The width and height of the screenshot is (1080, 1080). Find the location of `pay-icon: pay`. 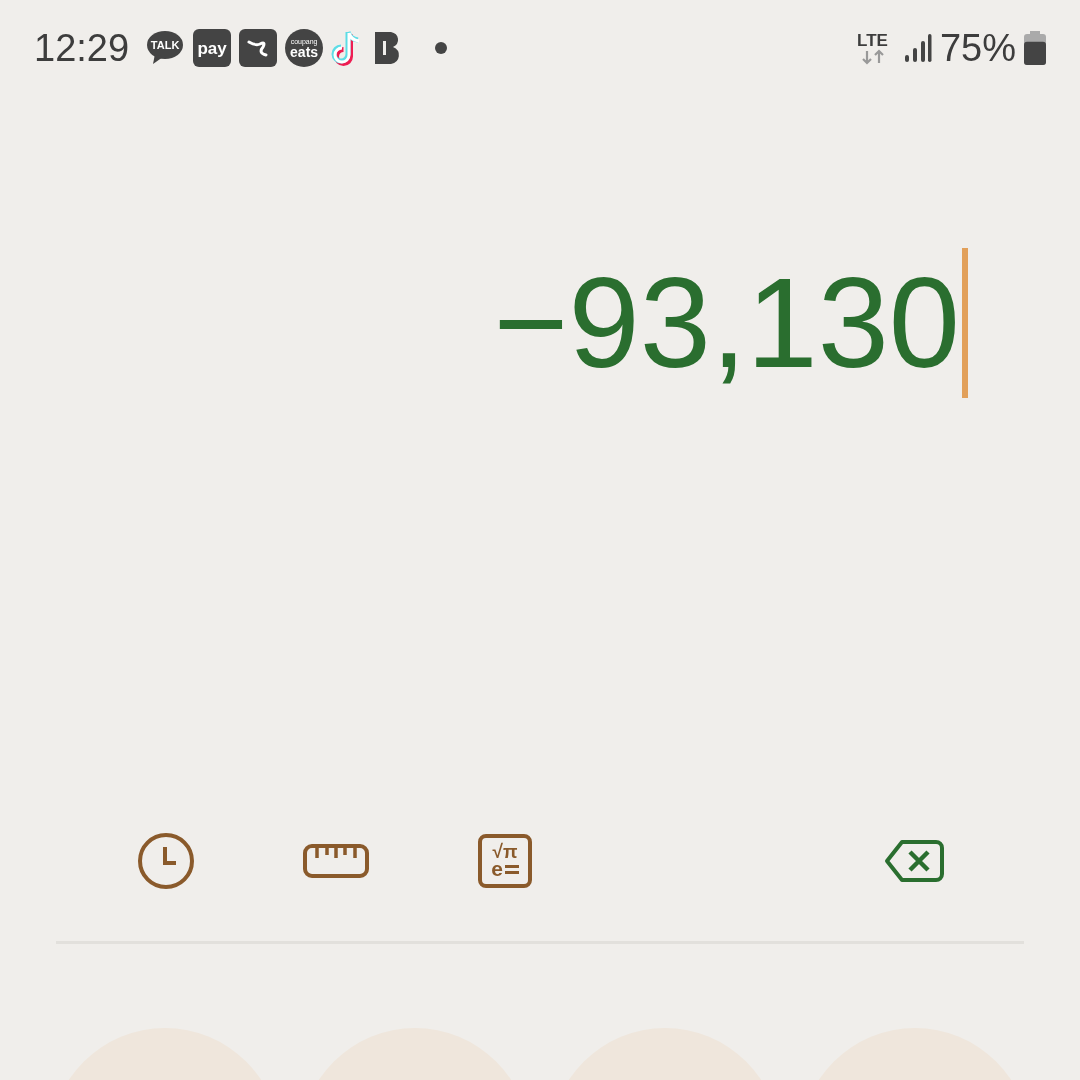

pay-icon: pay is located at coordinates (212, 48).